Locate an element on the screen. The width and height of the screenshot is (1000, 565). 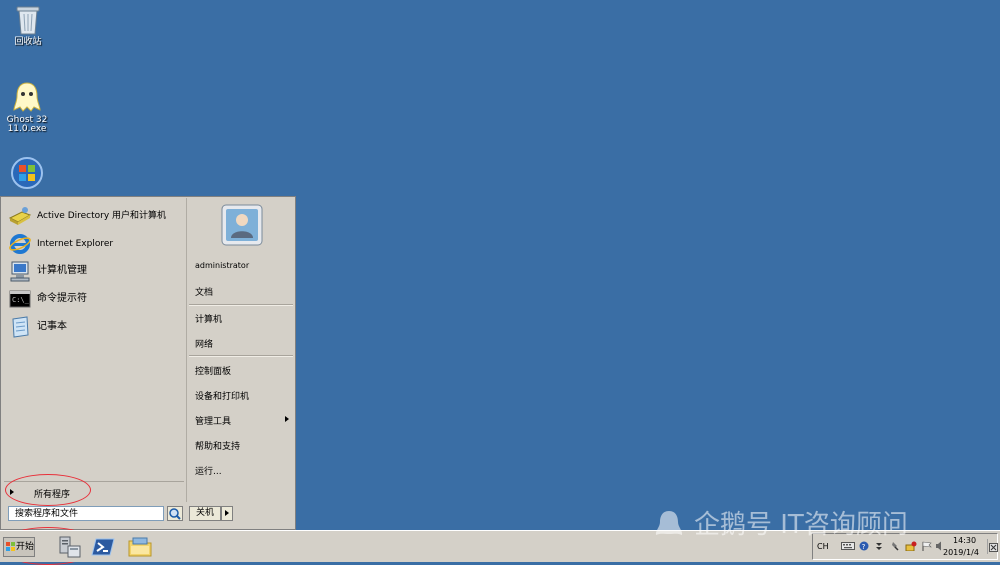
show-desktop-button is located at coordinates (992, 546).